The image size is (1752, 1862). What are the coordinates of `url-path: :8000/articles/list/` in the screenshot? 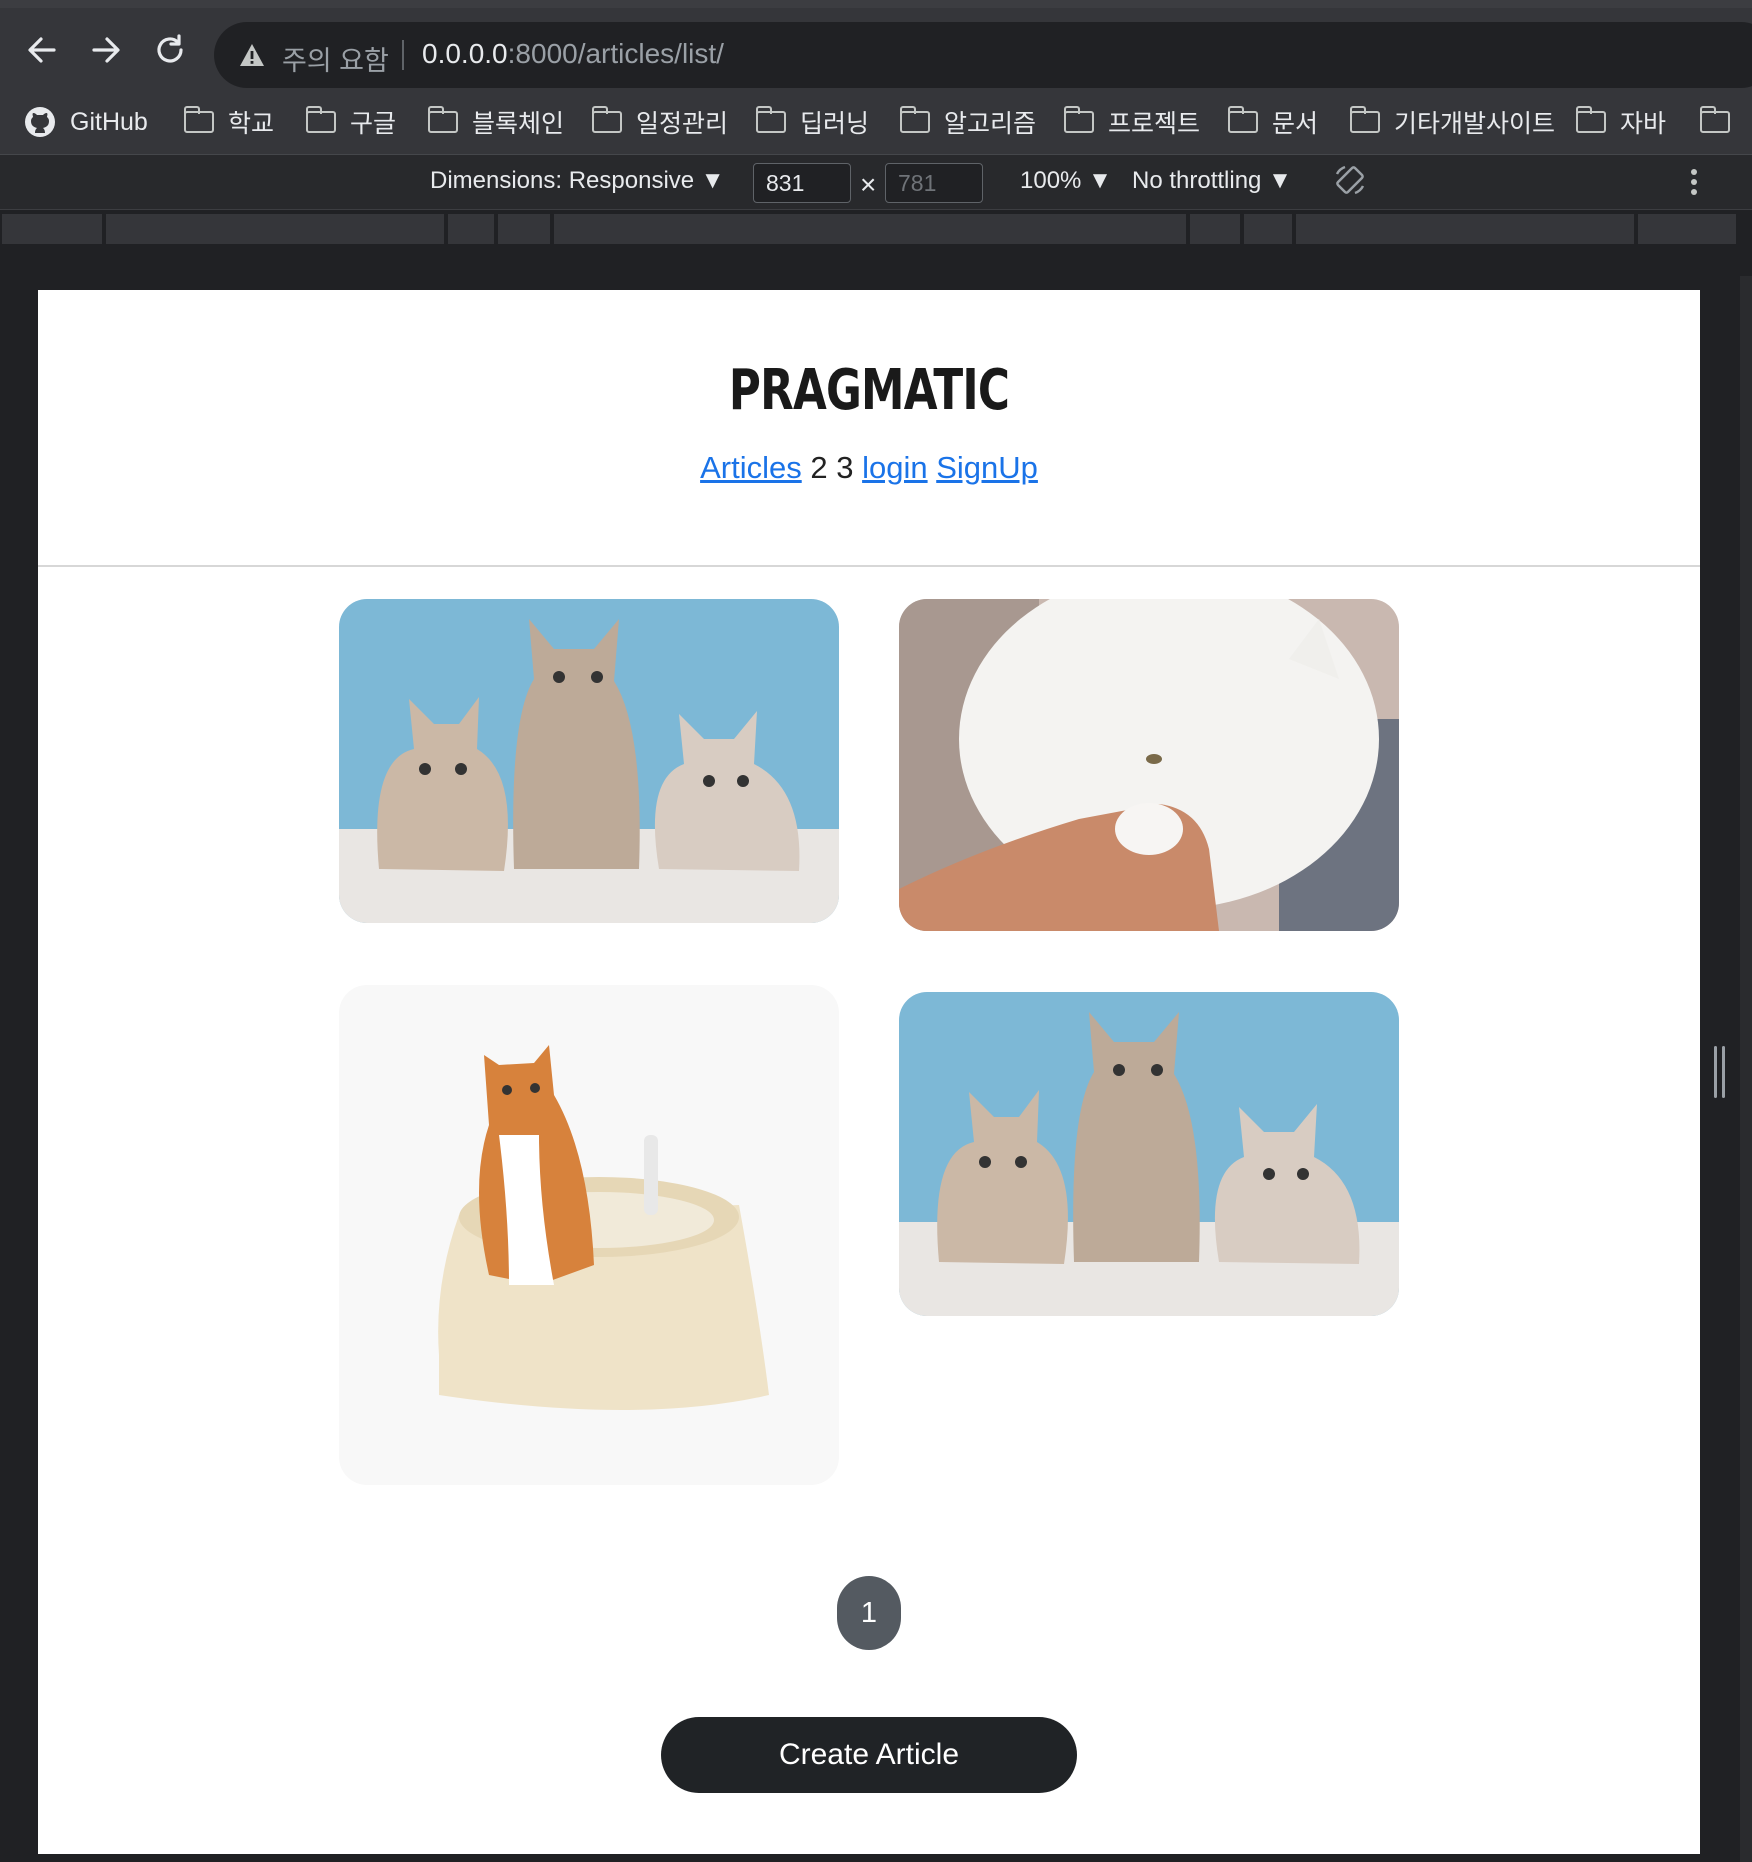 It's located at (615, 53).